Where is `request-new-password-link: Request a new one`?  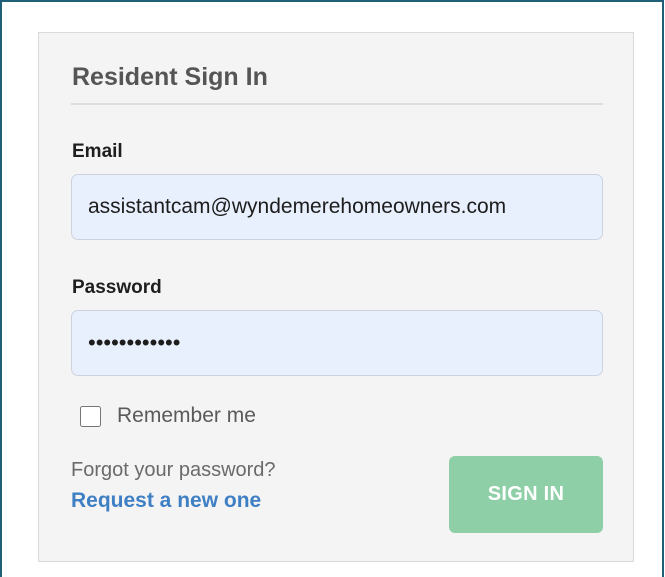
request-new-password-link: Request a new one is located at coordinates (166, 501).